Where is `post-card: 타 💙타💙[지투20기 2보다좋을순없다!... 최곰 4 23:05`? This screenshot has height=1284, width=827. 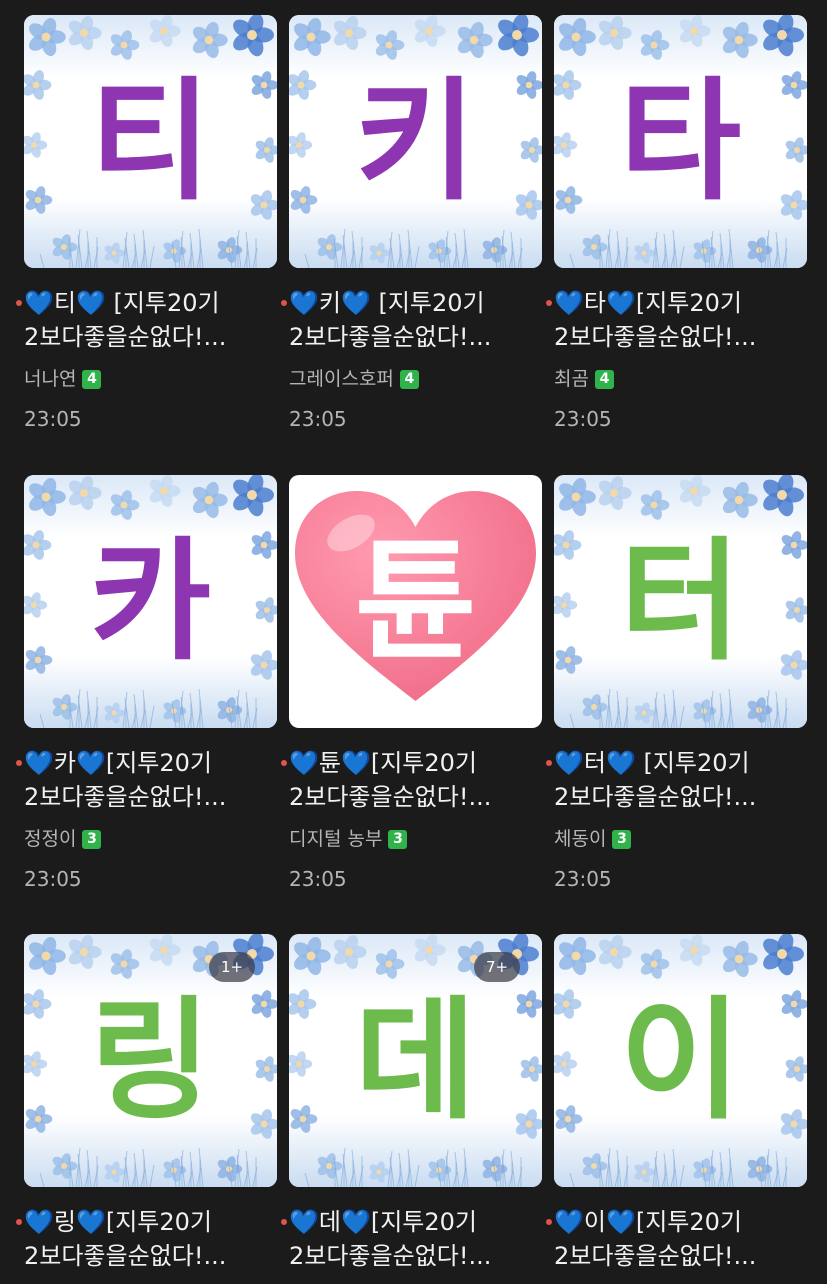 post-card: 타 💙타💙[지투20기 2보다좋을순없다!... 최곰 4 23:05 is located at coordinates (676, 223).